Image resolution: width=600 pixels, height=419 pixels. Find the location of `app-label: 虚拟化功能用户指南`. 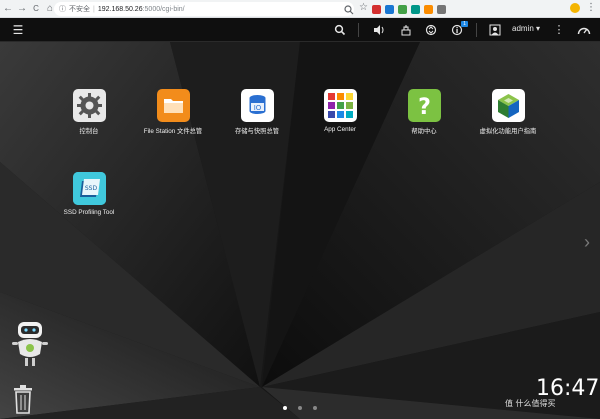

app-label: 虚拟化功能用户指南 is located at coordinates (508, 131).